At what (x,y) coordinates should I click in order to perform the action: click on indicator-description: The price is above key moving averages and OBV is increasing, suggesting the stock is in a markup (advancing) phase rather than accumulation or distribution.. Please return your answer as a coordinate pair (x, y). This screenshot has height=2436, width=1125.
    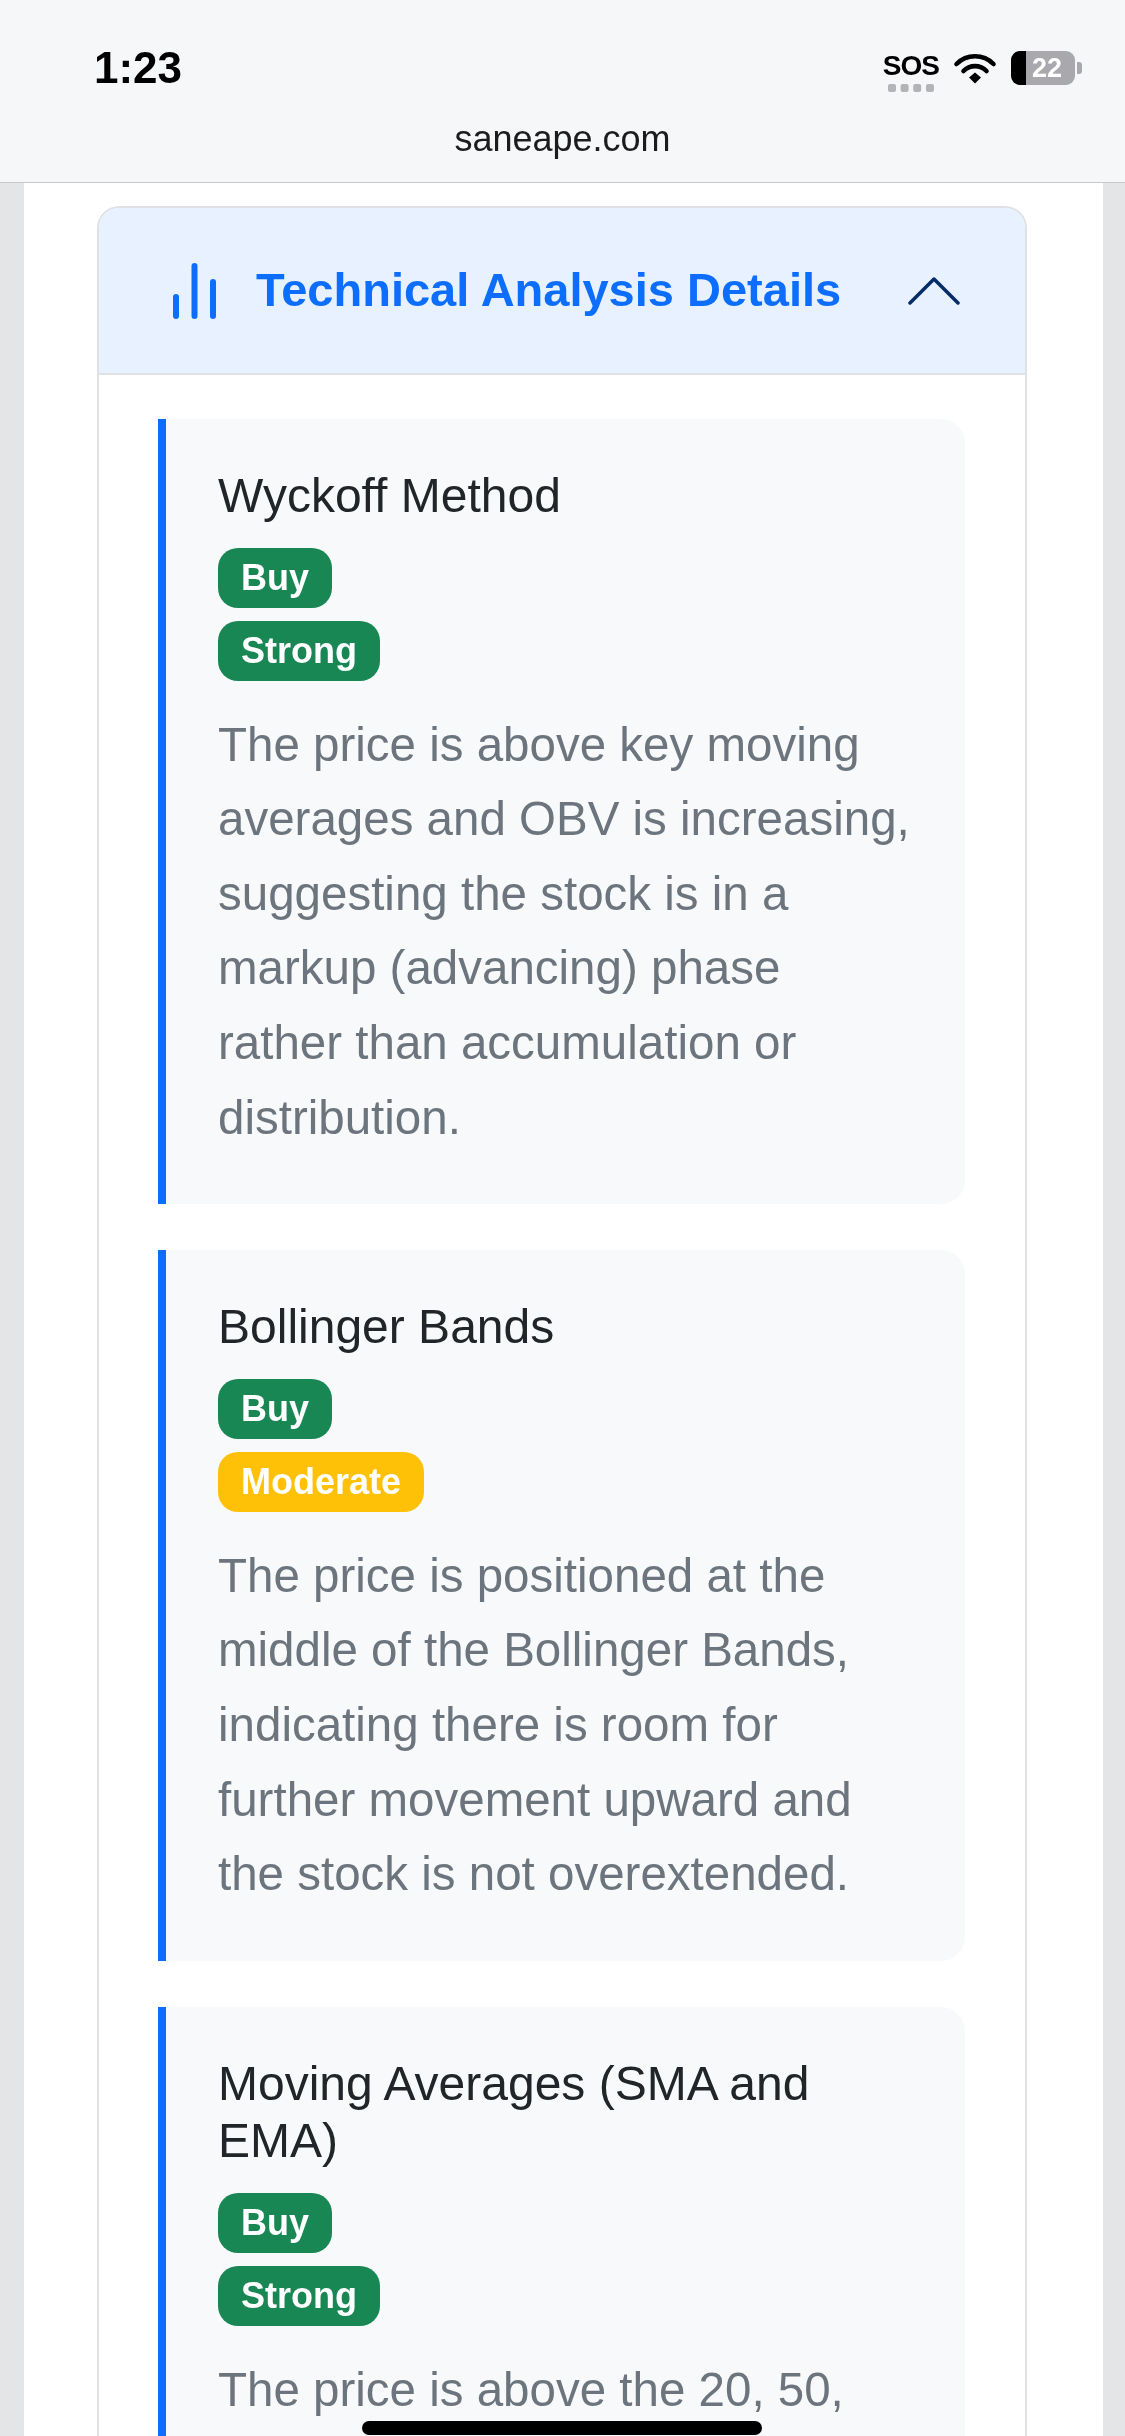
    Looking at the image, I should click on (564, 930).